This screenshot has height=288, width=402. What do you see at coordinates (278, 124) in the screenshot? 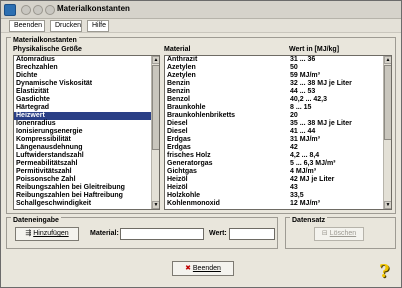
I see `table-row: Diesel 35 ... 38 MJ je Liter` at bounding box center [278, 124].